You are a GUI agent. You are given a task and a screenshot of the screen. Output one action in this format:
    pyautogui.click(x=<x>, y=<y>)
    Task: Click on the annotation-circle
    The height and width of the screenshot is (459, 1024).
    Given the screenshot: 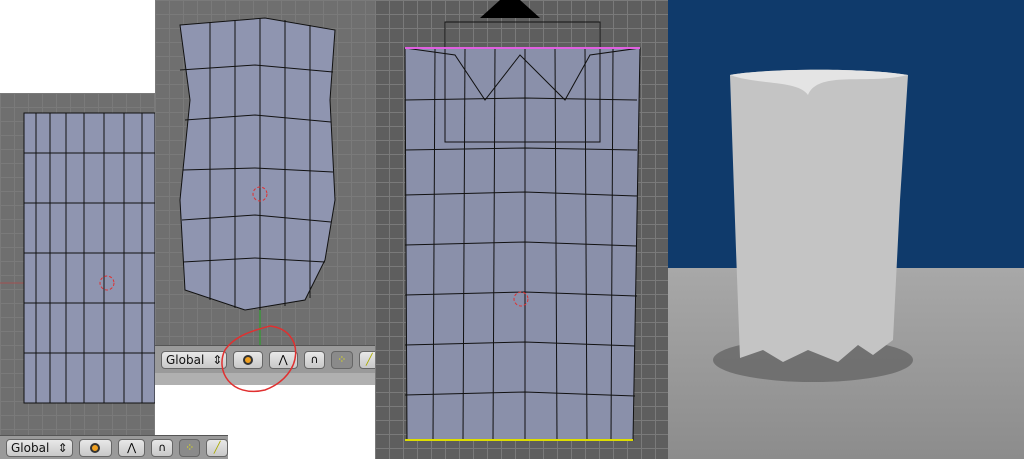 What is the action you would take?
    pyautogui.click(x=259, y=359)
    